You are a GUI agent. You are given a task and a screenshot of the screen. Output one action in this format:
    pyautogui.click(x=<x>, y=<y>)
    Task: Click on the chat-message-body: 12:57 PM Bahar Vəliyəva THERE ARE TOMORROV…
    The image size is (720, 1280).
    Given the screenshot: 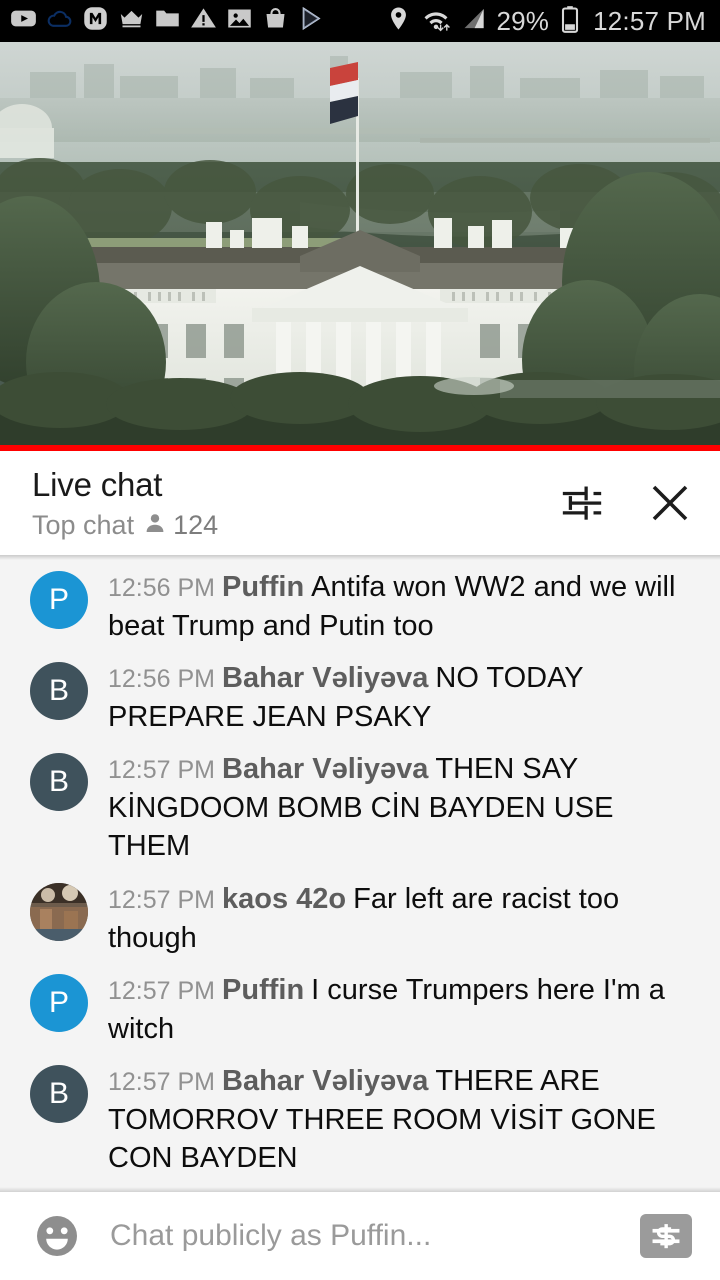 What is the action you would take?
    pyautogui.click(x=402, y=1120)
    